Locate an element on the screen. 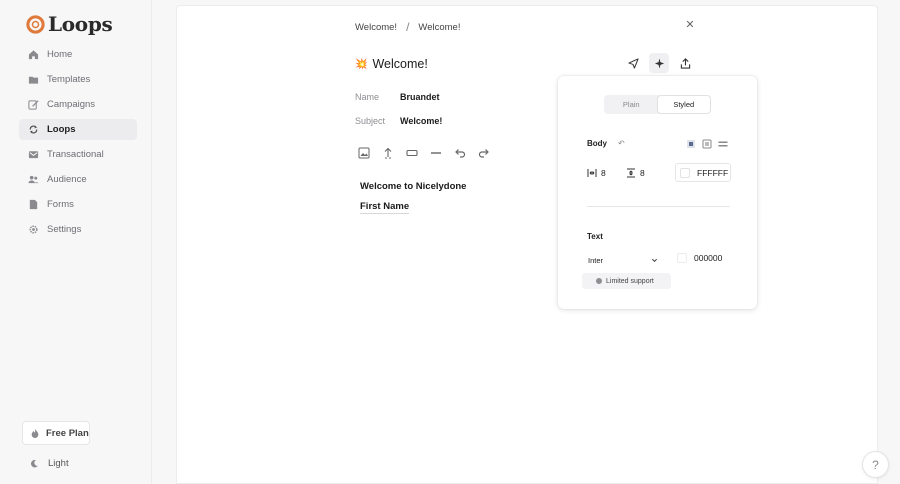  email-body-heading: Welcome to Nicelydone is located at coordinates (413, 186).